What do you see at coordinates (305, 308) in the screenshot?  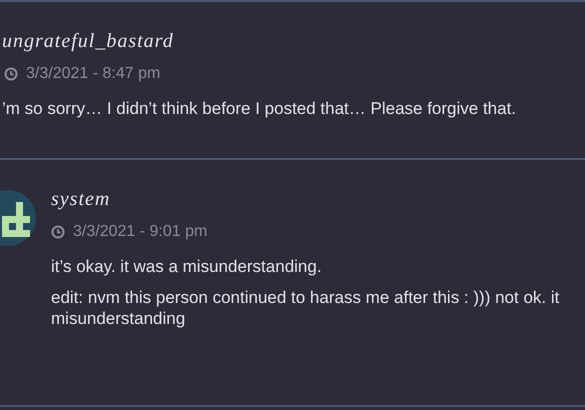 I see `message-text: edit: nvm this person continued to harass me after this : ))) not ok. it misunderstanding` at bounding box center [305, 308].